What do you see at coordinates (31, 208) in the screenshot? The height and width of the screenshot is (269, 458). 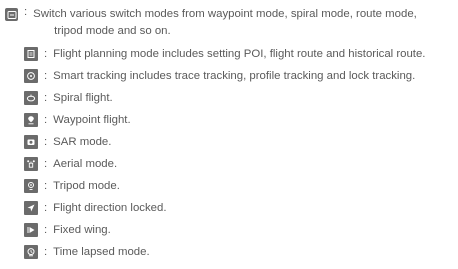 I see `direction-locked-icon` at bounding box center [31, 208].